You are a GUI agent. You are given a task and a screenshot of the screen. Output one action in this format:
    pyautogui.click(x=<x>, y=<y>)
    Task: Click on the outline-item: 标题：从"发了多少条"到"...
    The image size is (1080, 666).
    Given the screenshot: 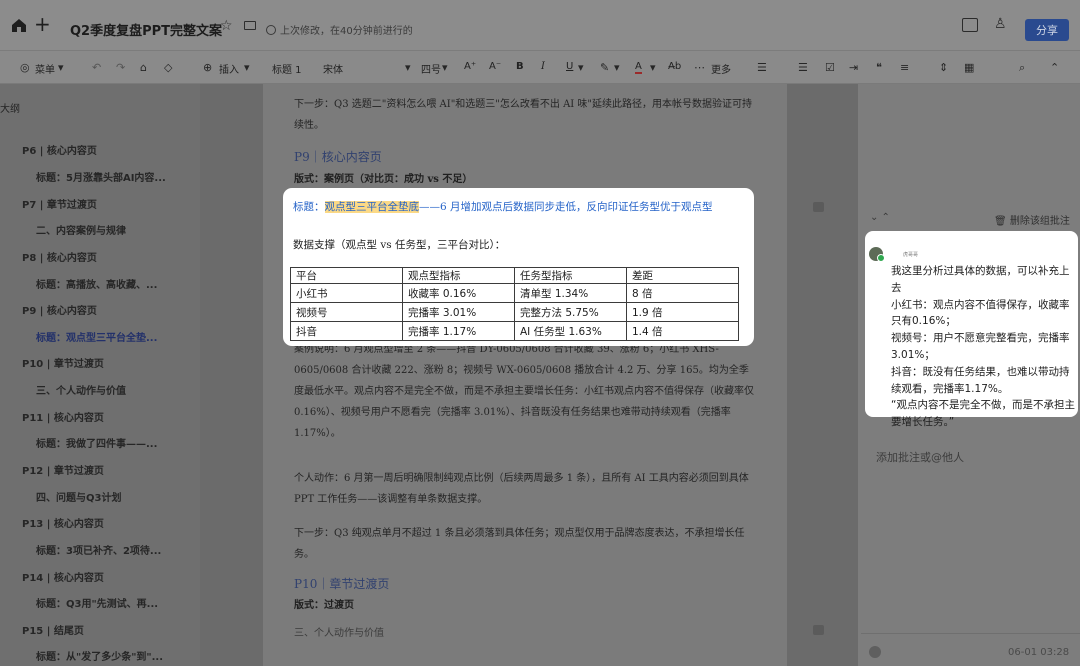 What is the action you would take?
    pyautogui.click(x=99, y=655)
    